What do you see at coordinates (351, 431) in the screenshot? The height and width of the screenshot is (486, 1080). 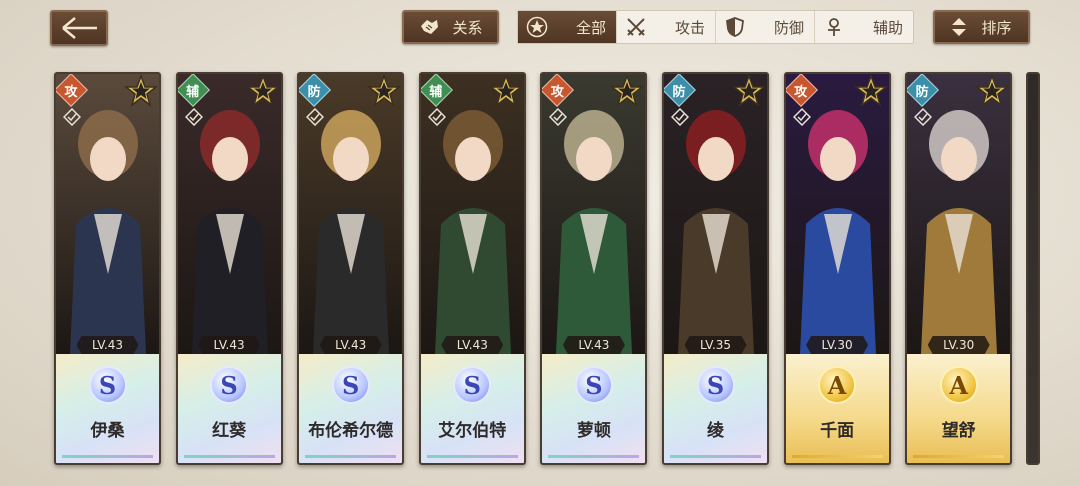 I see `character-name: 布伦希尔德` at bounding box center [351, 431].